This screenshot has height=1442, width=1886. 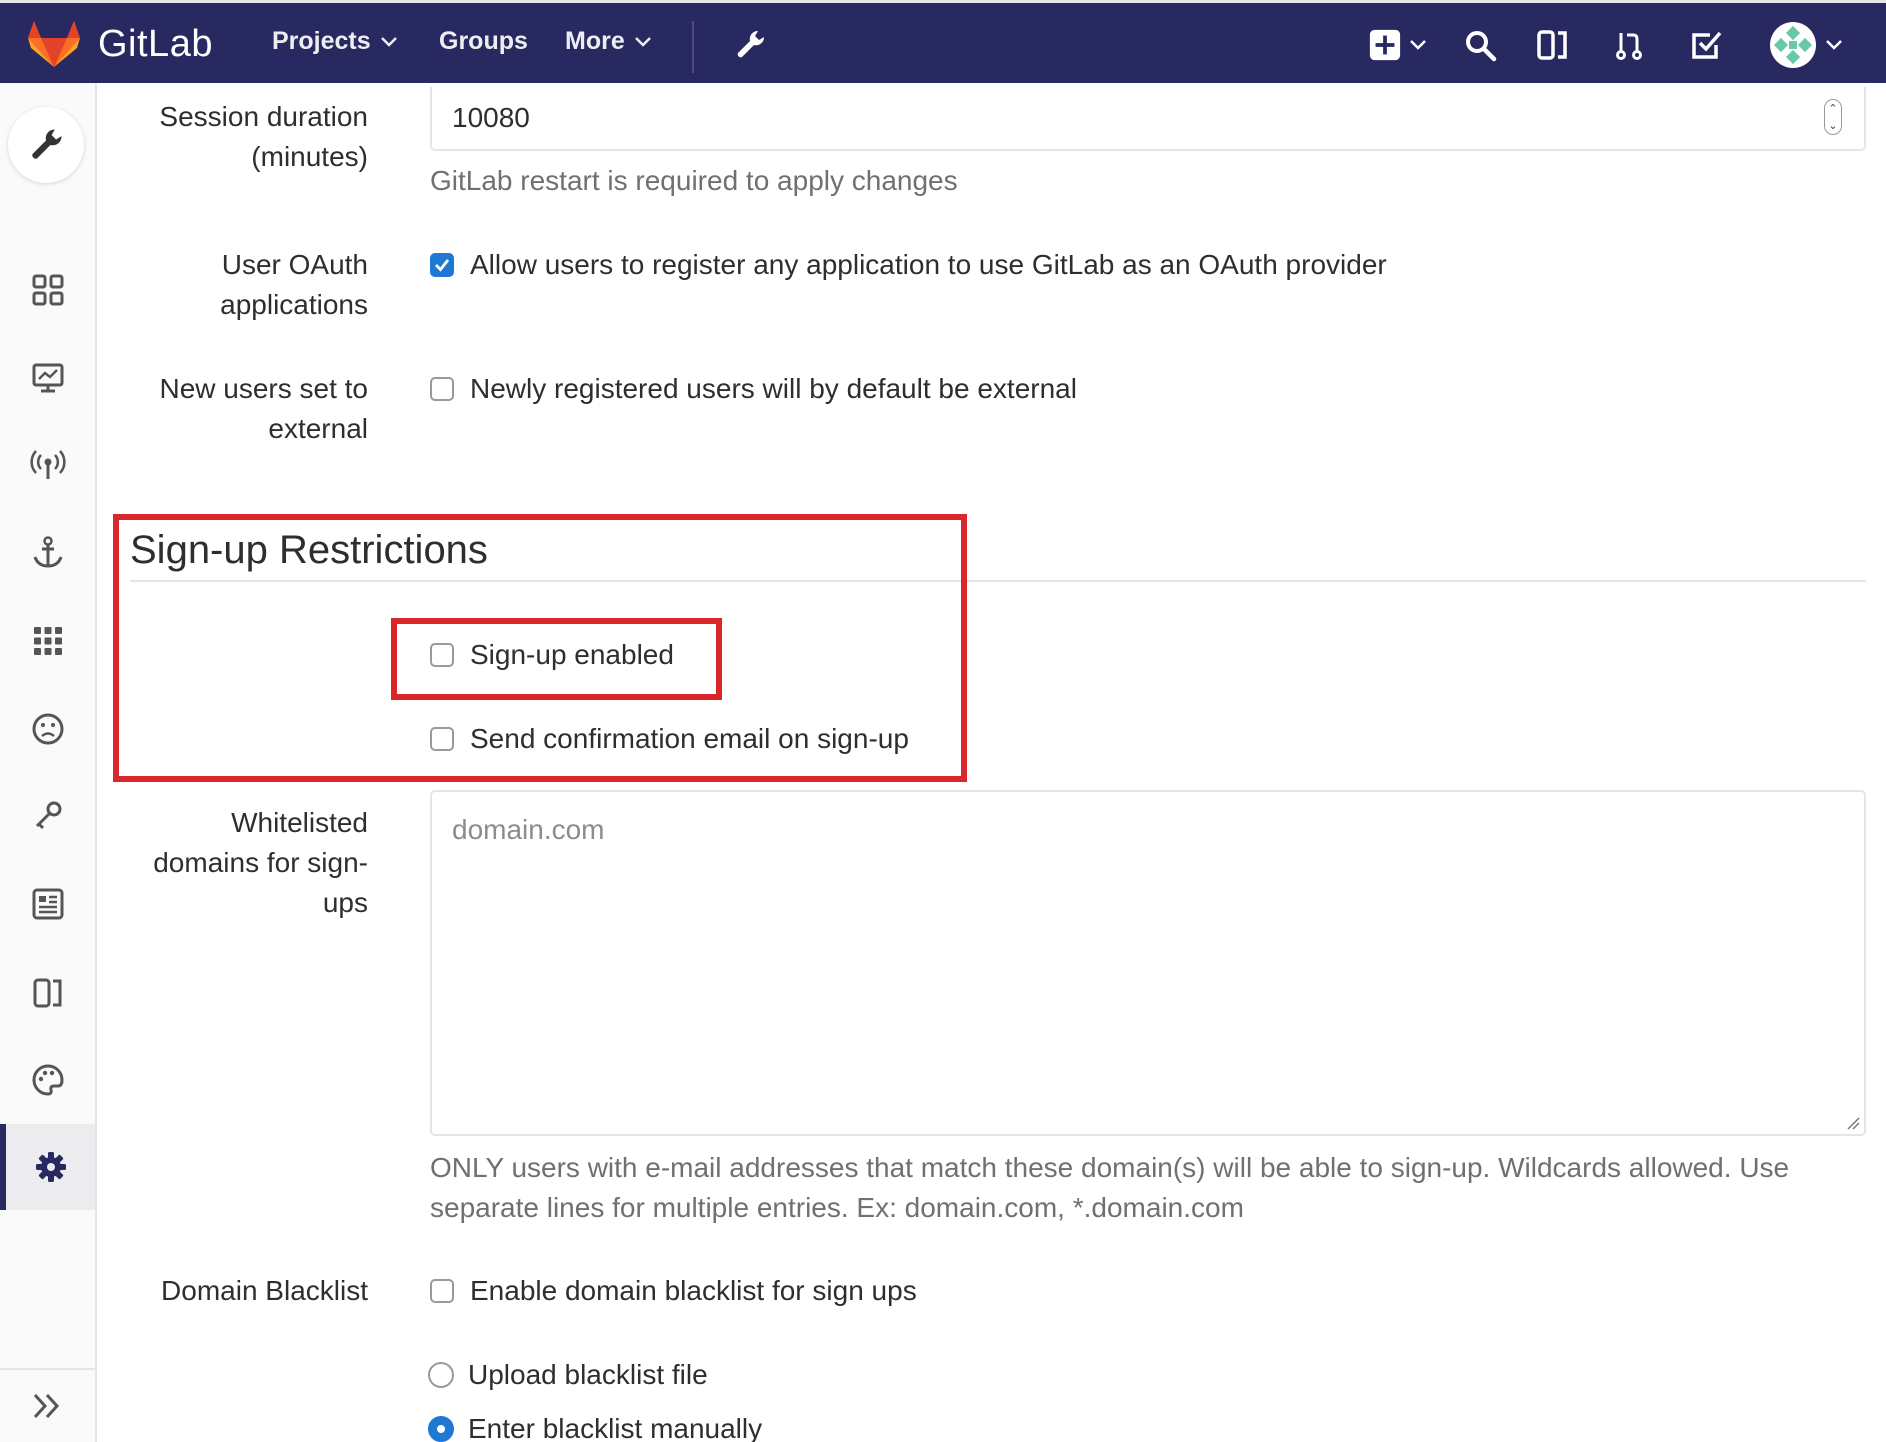 I want to click on manual-blacklist-label: Enter blacklist manually, so click(x=615, y=1427).